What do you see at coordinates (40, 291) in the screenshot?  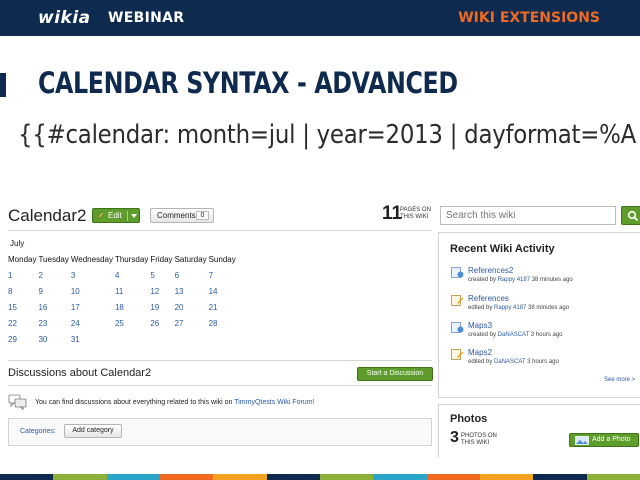 I see `day-link: 9` at bounding box center [40, 291].